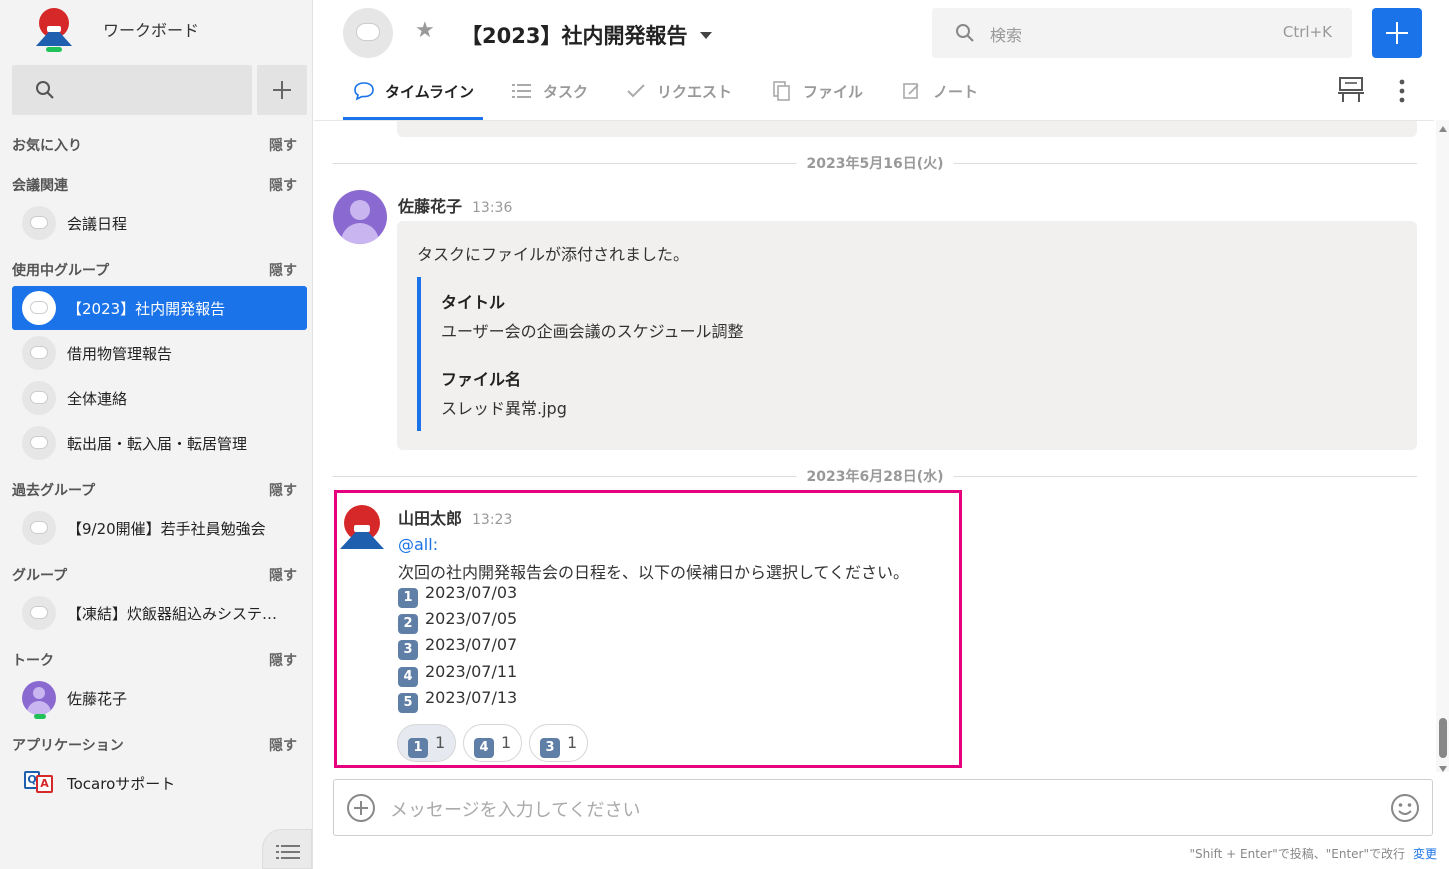 Image resolution: width=1449 pixels, height=869 pixels. Describe the element at coordinates (875, 163) in the screenshot. I see `date-divider: 2023年5月16日(火)` at that location.